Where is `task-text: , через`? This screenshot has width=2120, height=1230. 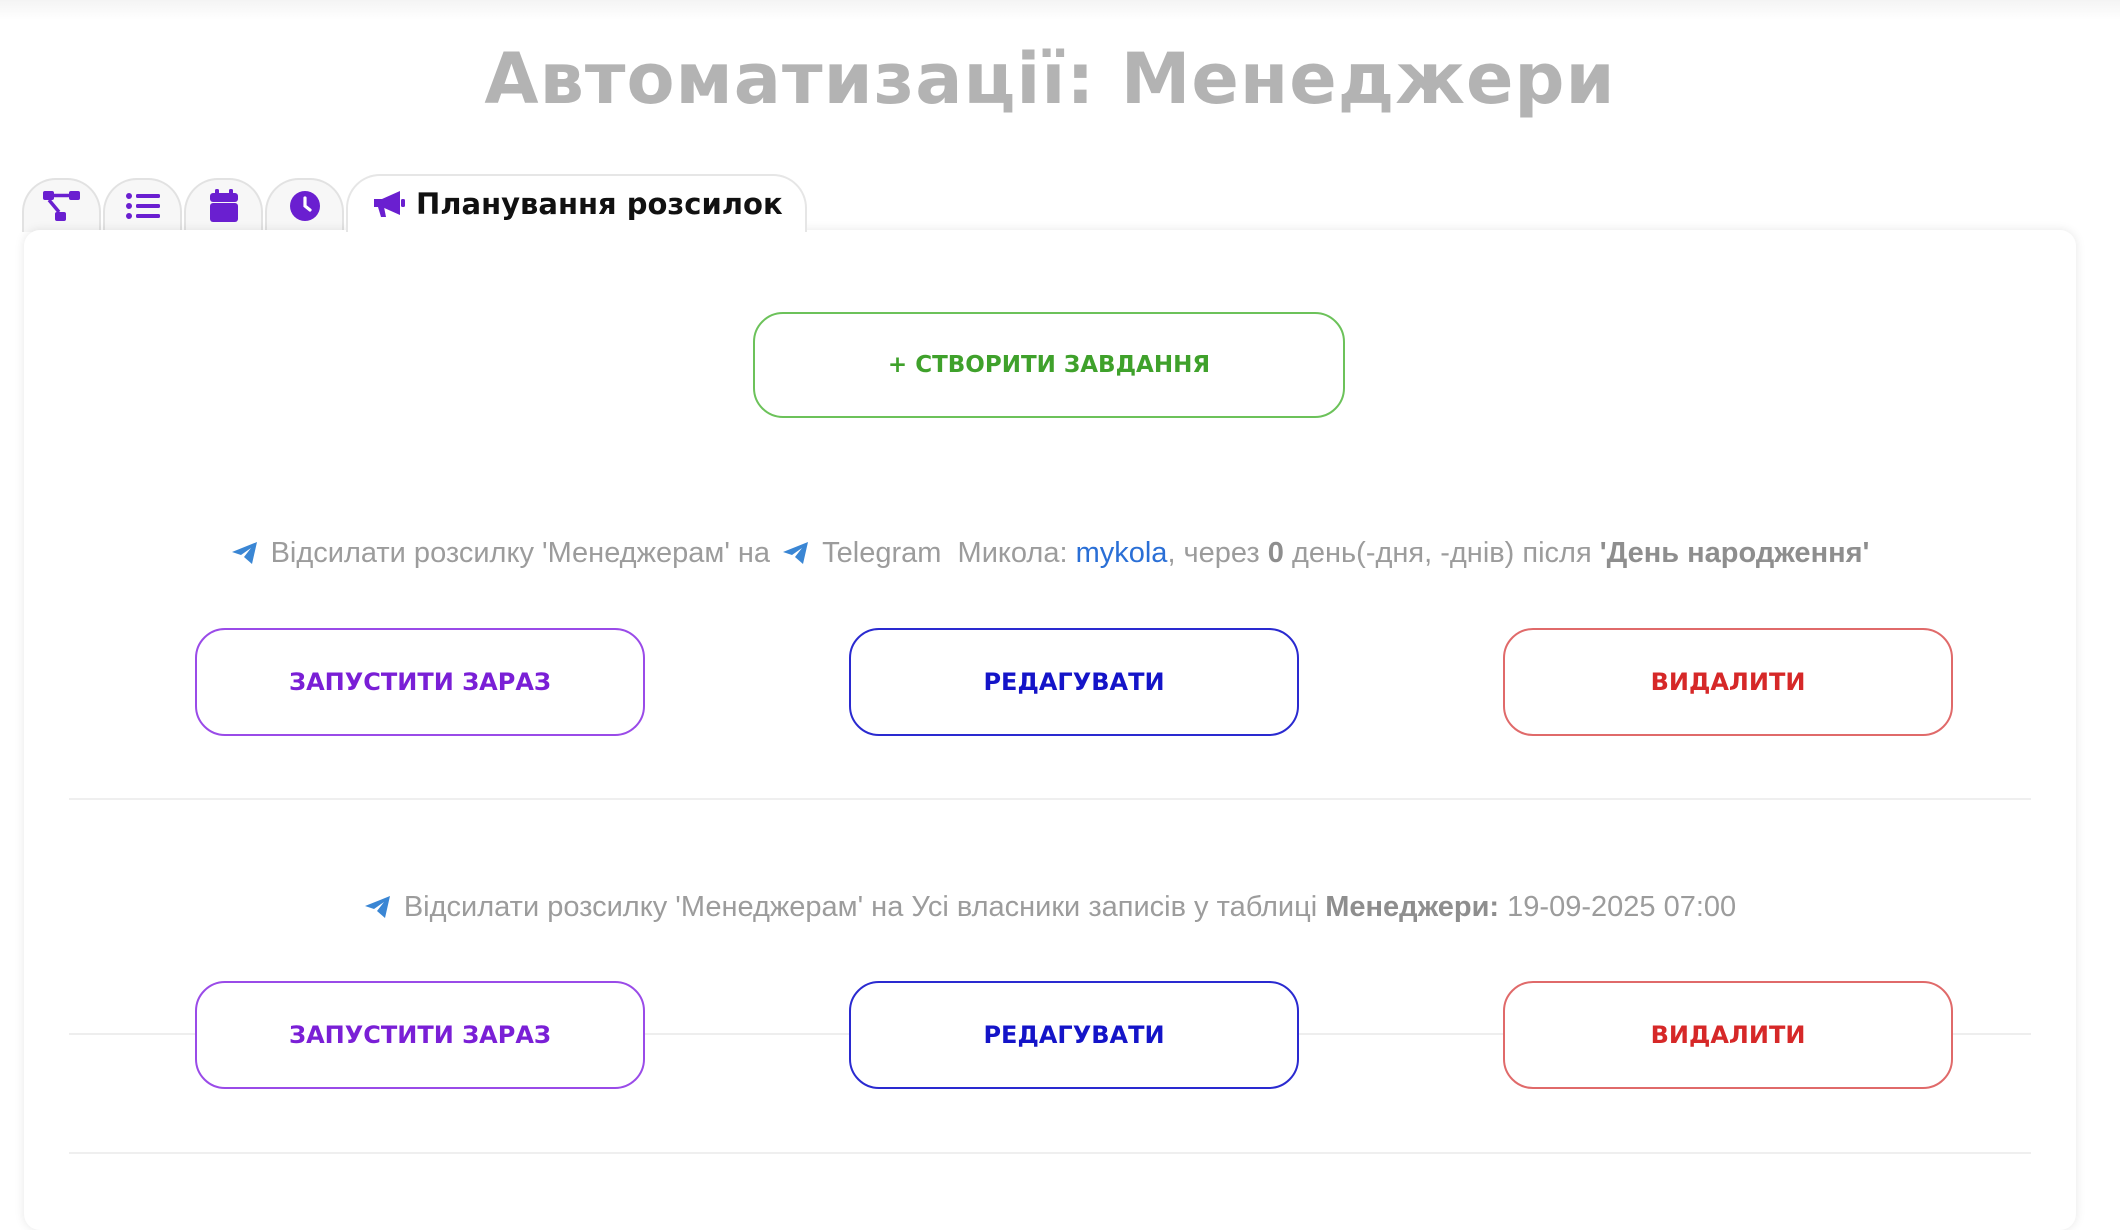
task-text: , через is located at coordinates (1213, 553).